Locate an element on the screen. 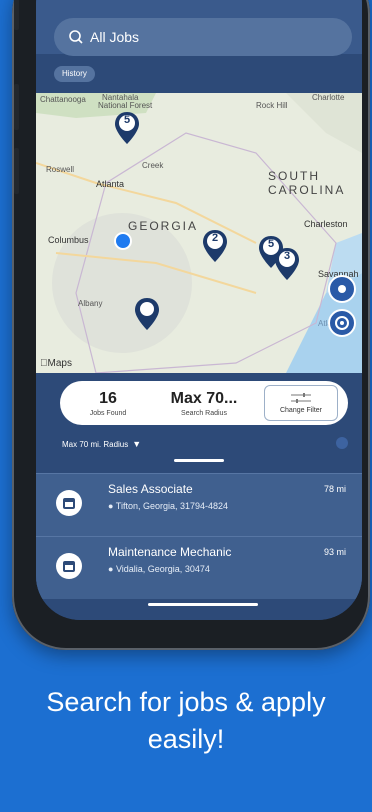  radius-dropdown: Max 70 mi. Radius ▼ is located at coordinates (101, 444).